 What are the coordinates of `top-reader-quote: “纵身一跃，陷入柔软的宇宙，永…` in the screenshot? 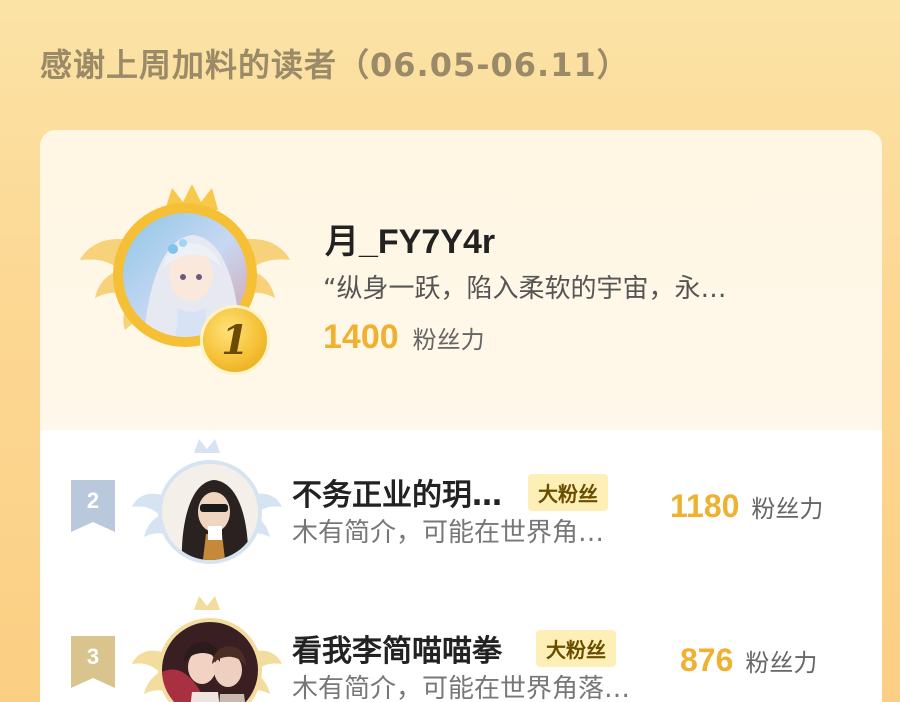 It's located at (525, 289).